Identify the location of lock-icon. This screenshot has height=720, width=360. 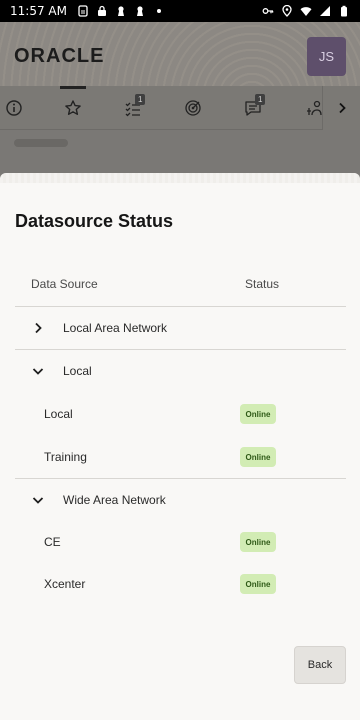
(102, 11).